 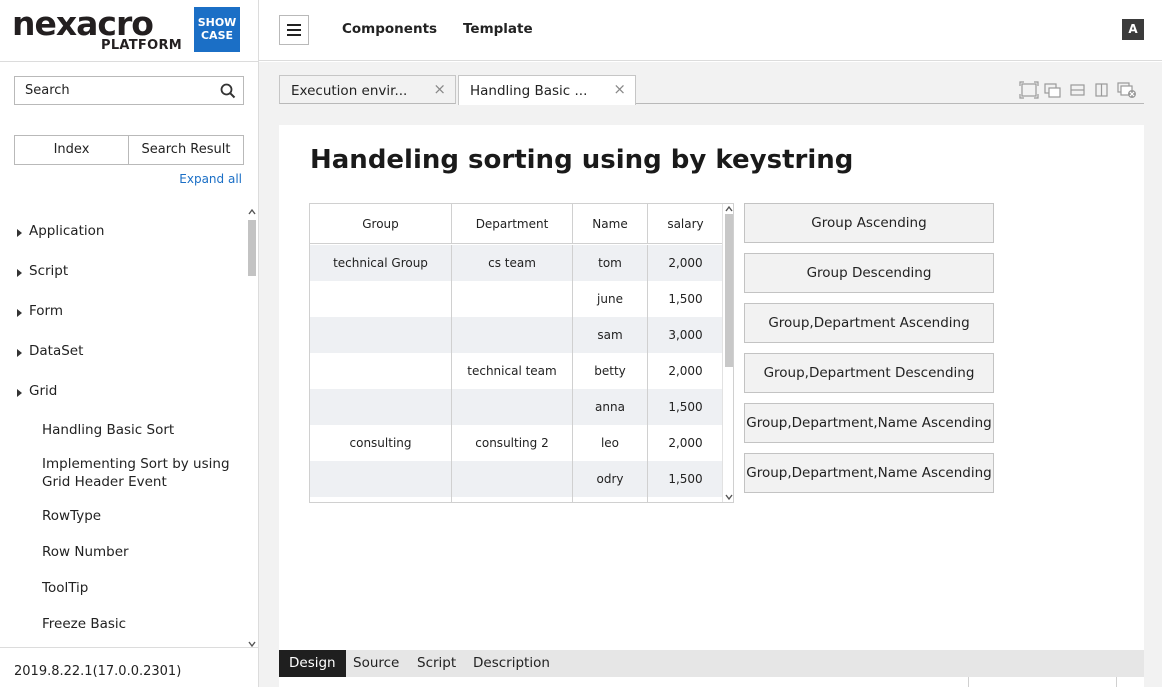 What do you see at coordinates (1133, 29) in the screenshot?
I see `user-avatar: A` at bounding box center [1133, 29].